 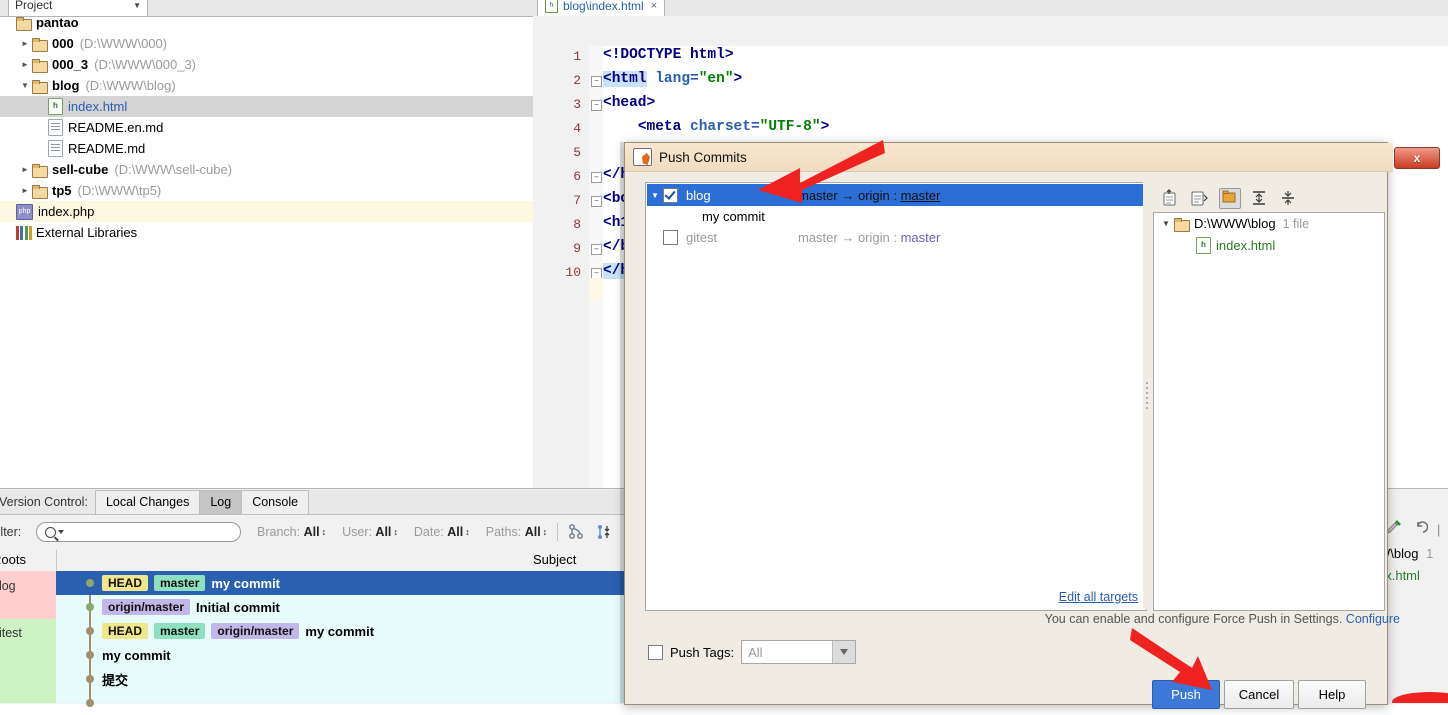 I want to click on editor-fold-column: − − – − – –, so click(x=596, y=267).